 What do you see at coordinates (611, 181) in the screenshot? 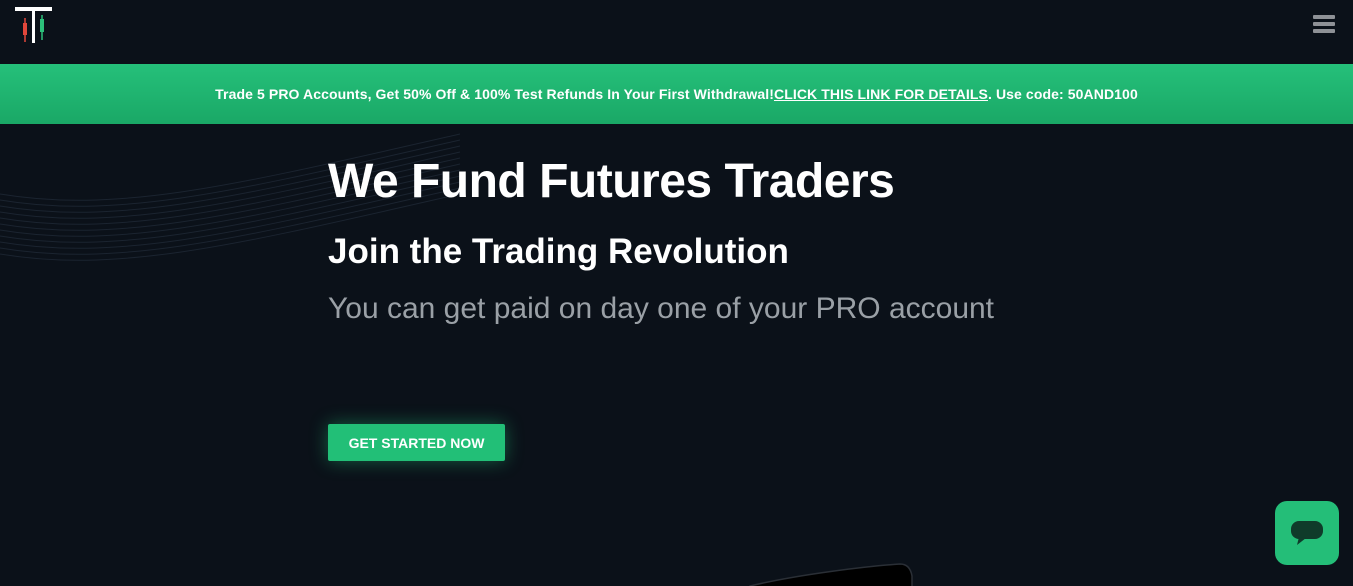
I see `hero-title: We Fund Futures Traders` at bounding box center [611, 181].